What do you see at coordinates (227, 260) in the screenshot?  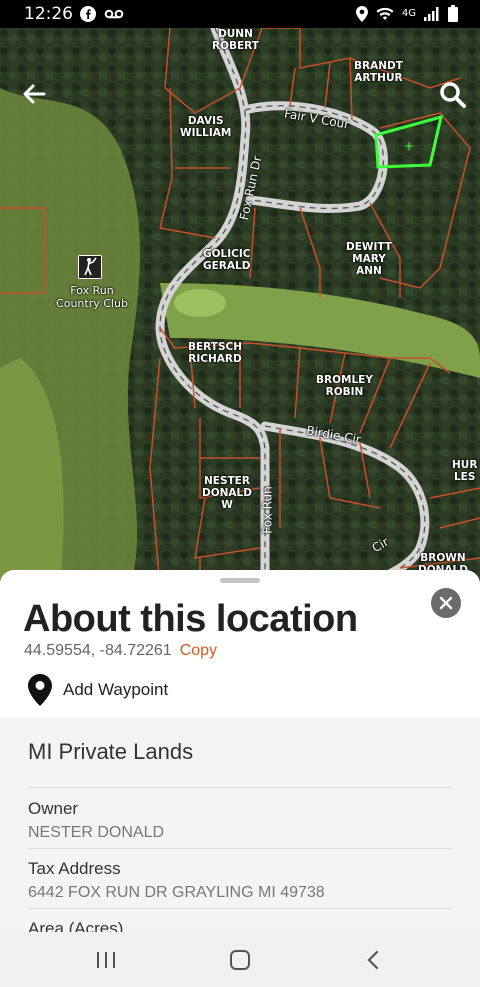 I see `parcel-label: GOLICIC GERALD` at bounding box center [227, 260].